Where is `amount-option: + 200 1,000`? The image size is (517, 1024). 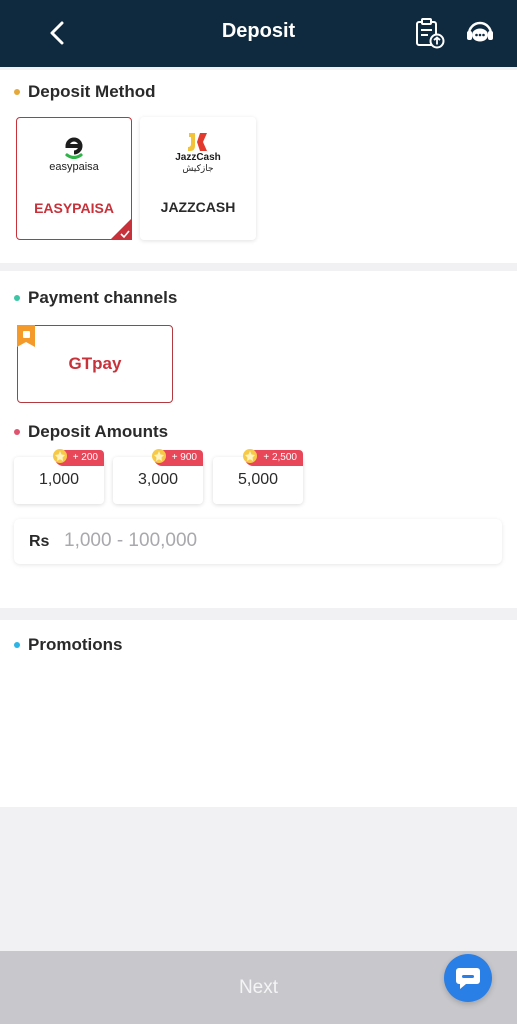
amount-option: + 200 1,000 is located at coordinates (59, 476).